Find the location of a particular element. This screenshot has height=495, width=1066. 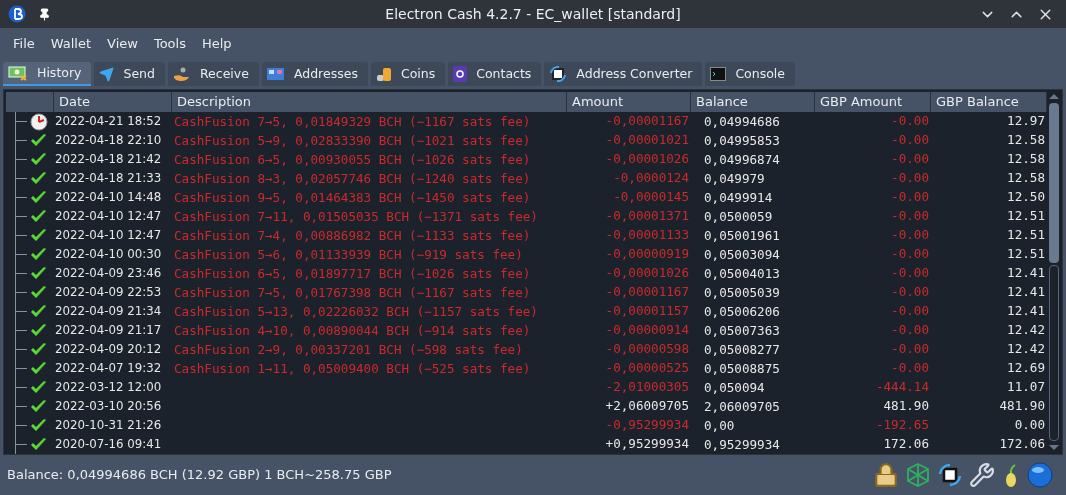

balance-cell: 0,04995853 is located at coordinates (742, 140).